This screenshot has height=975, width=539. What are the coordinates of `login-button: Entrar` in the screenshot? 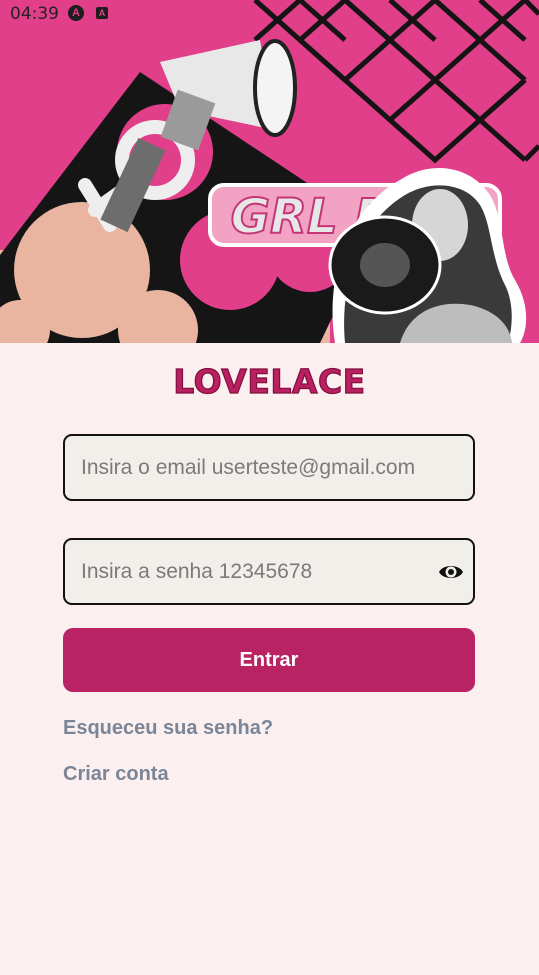 It's located at (269, 660).